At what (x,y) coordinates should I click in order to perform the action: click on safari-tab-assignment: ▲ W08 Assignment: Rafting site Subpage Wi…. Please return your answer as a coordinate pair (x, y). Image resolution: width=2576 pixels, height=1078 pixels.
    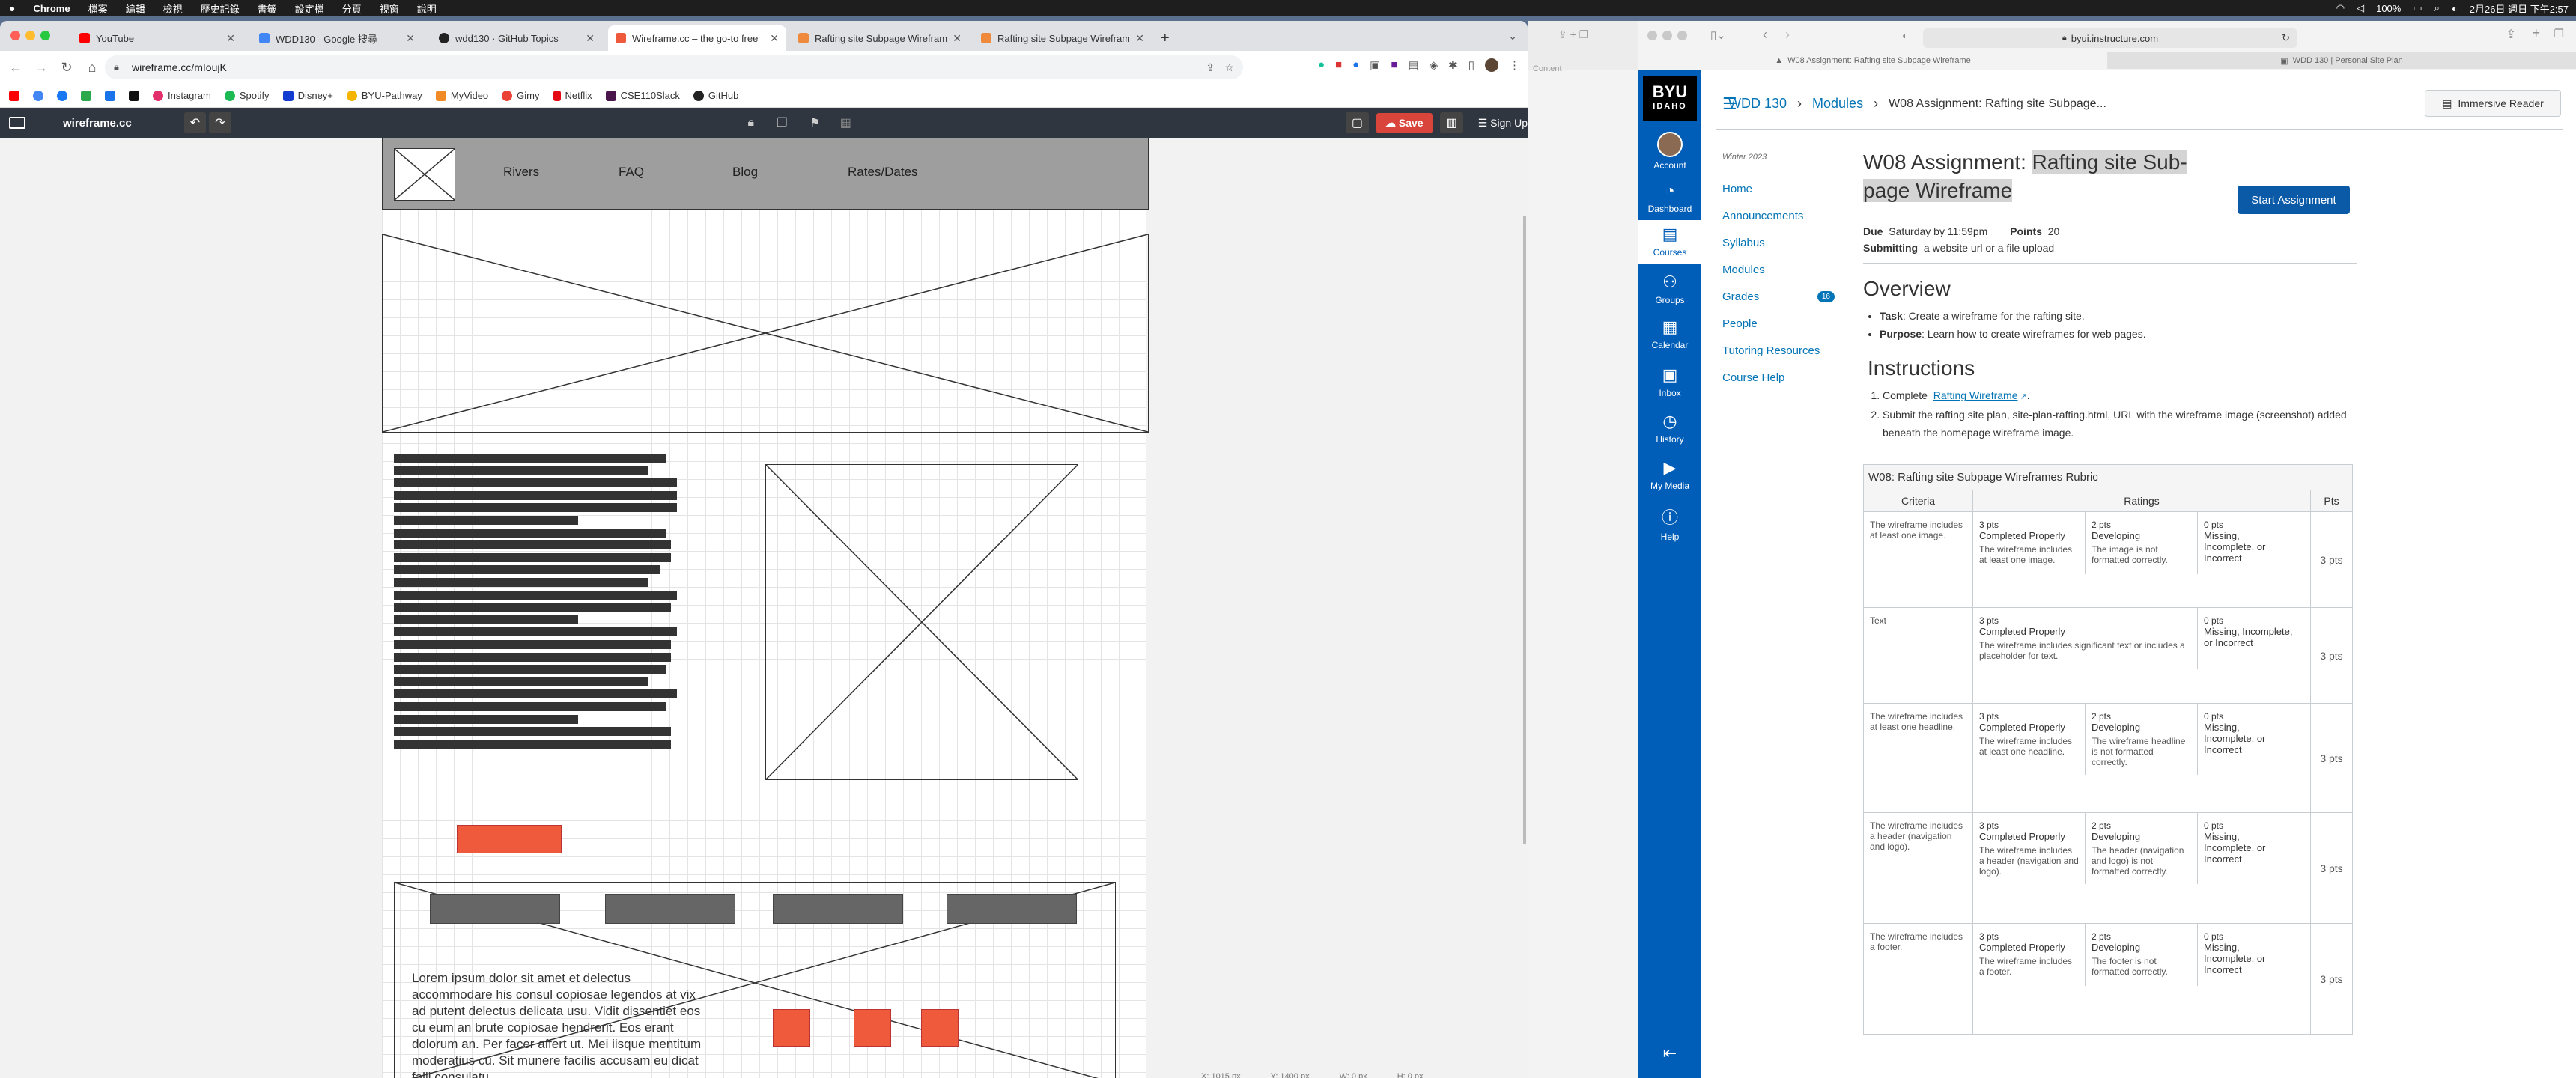
    Looking at the image, I should click on (1872, 60).